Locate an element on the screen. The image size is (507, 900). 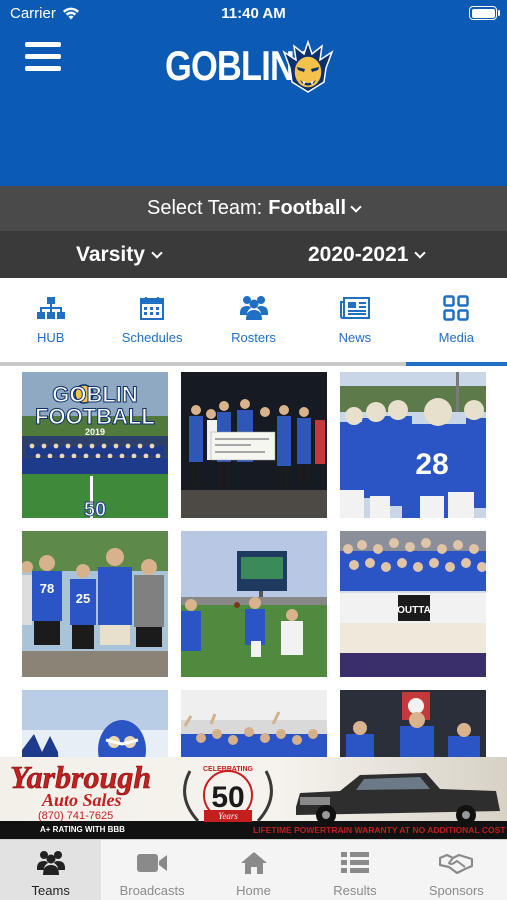
ad-name-line2: Auto Sales is located at coordinates (81, 800).